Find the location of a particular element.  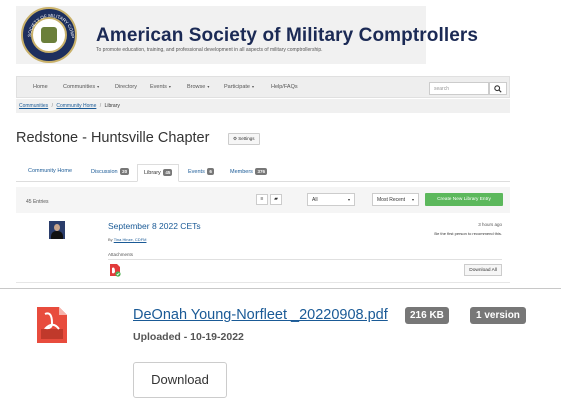

breadcrumb: Communities / Community Home / Library is located at coordinates (263, 106).